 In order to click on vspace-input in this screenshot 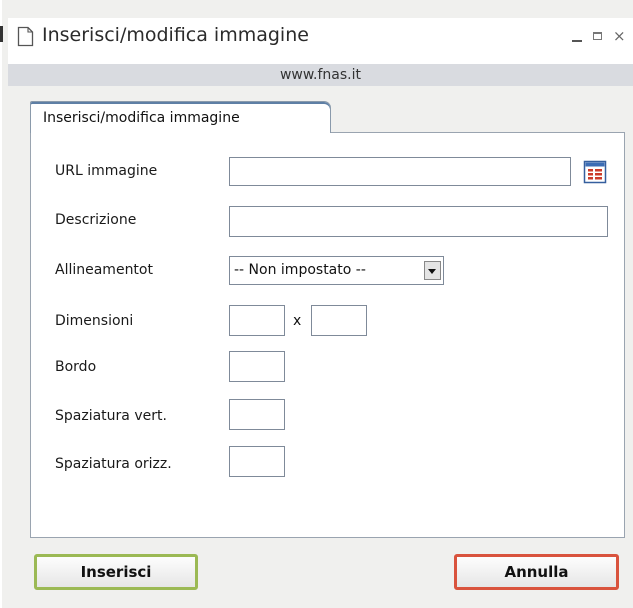, I will do `click(257, 414)`.